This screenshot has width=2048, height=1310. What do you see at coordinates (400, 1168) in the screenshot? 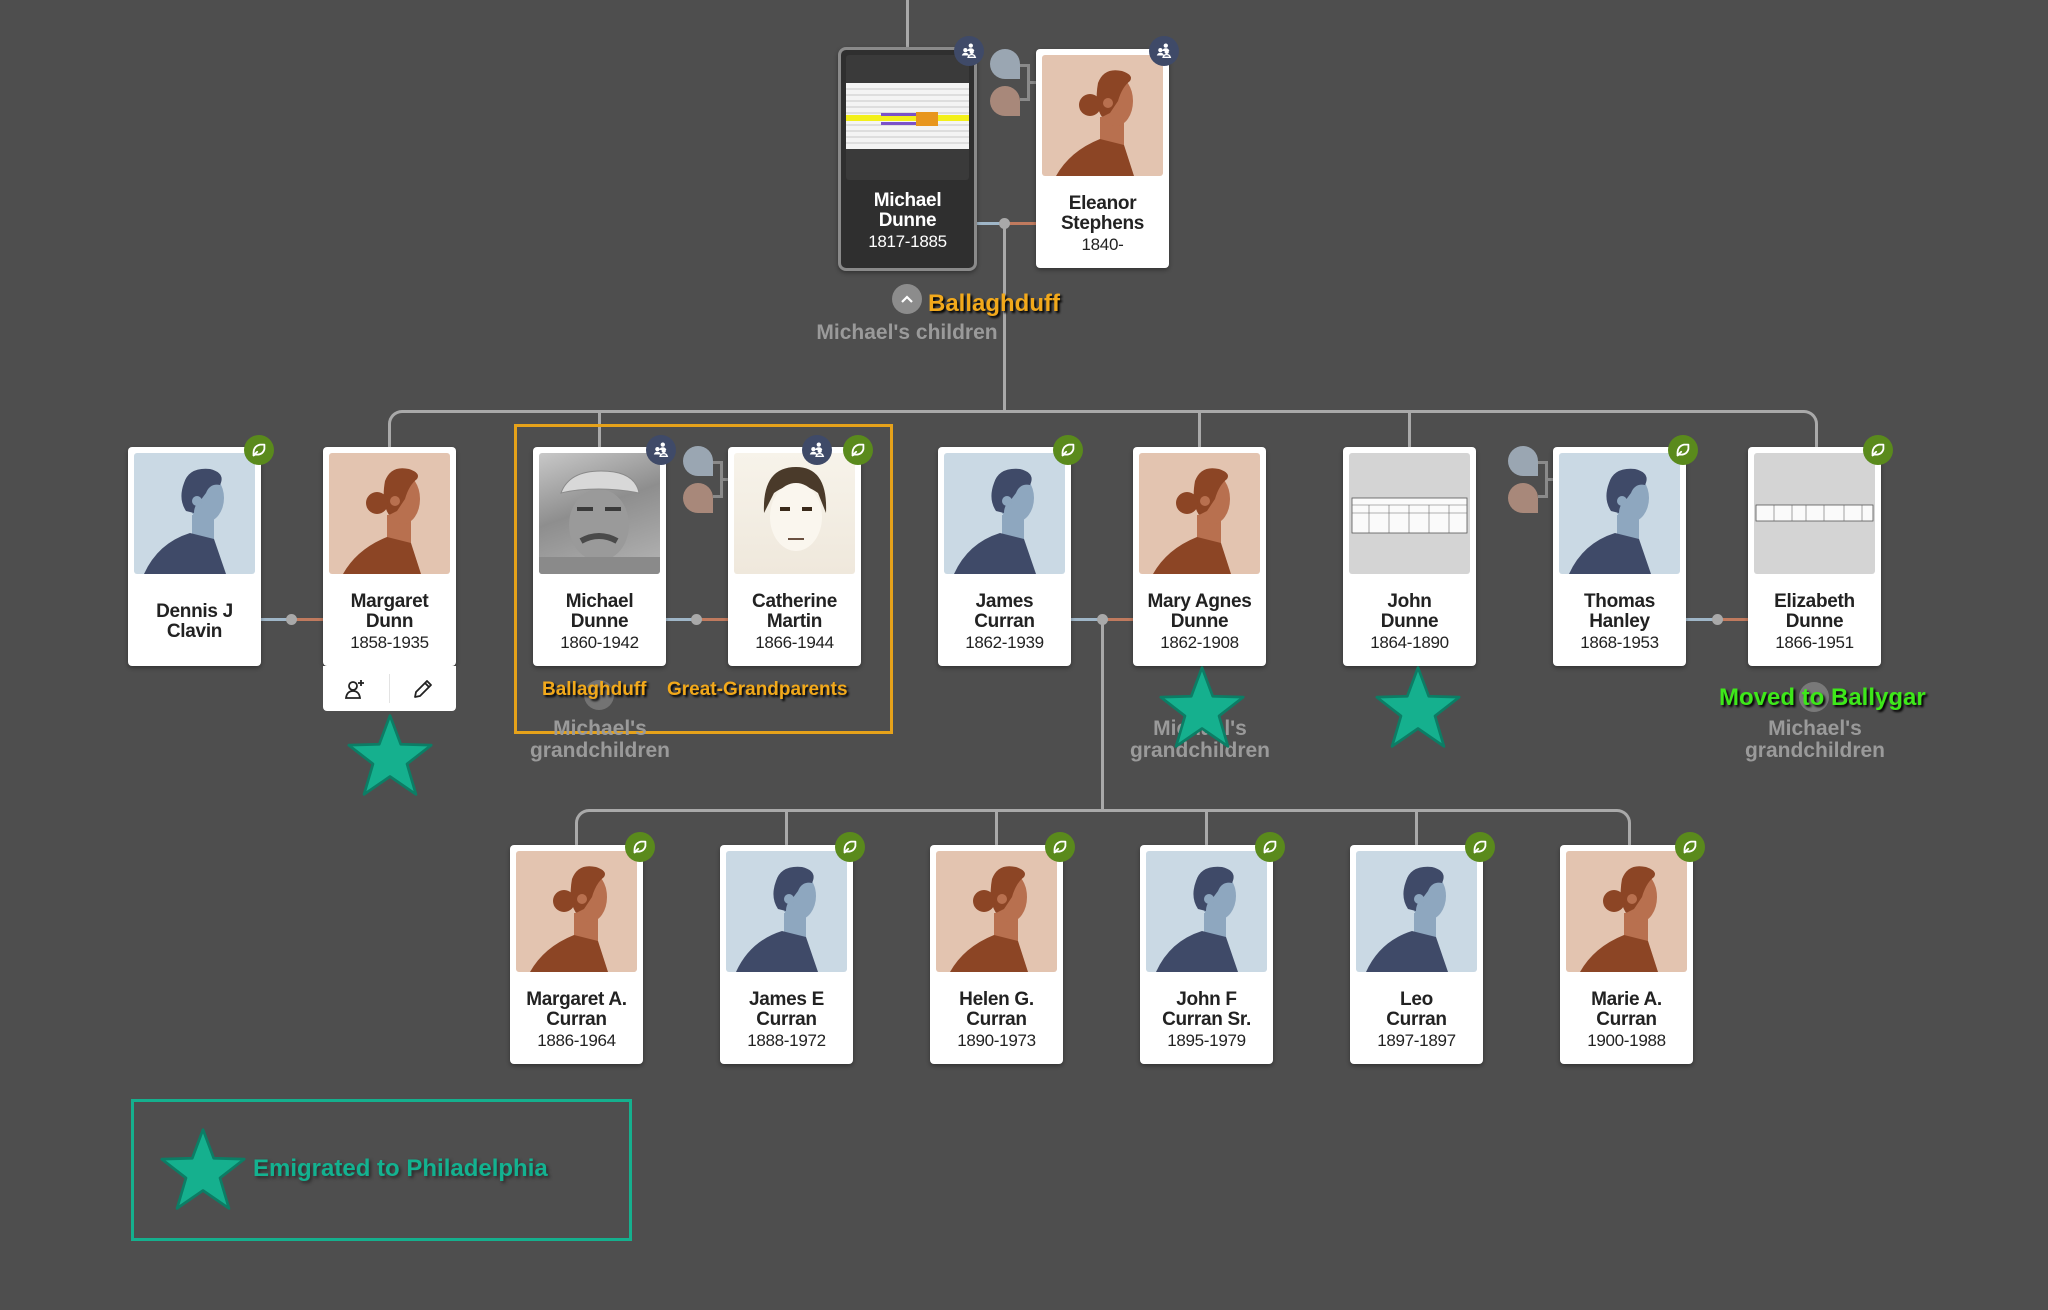
I see `legend-label: Emigrated to Philadelphia` at bounding box center [400, 1168].